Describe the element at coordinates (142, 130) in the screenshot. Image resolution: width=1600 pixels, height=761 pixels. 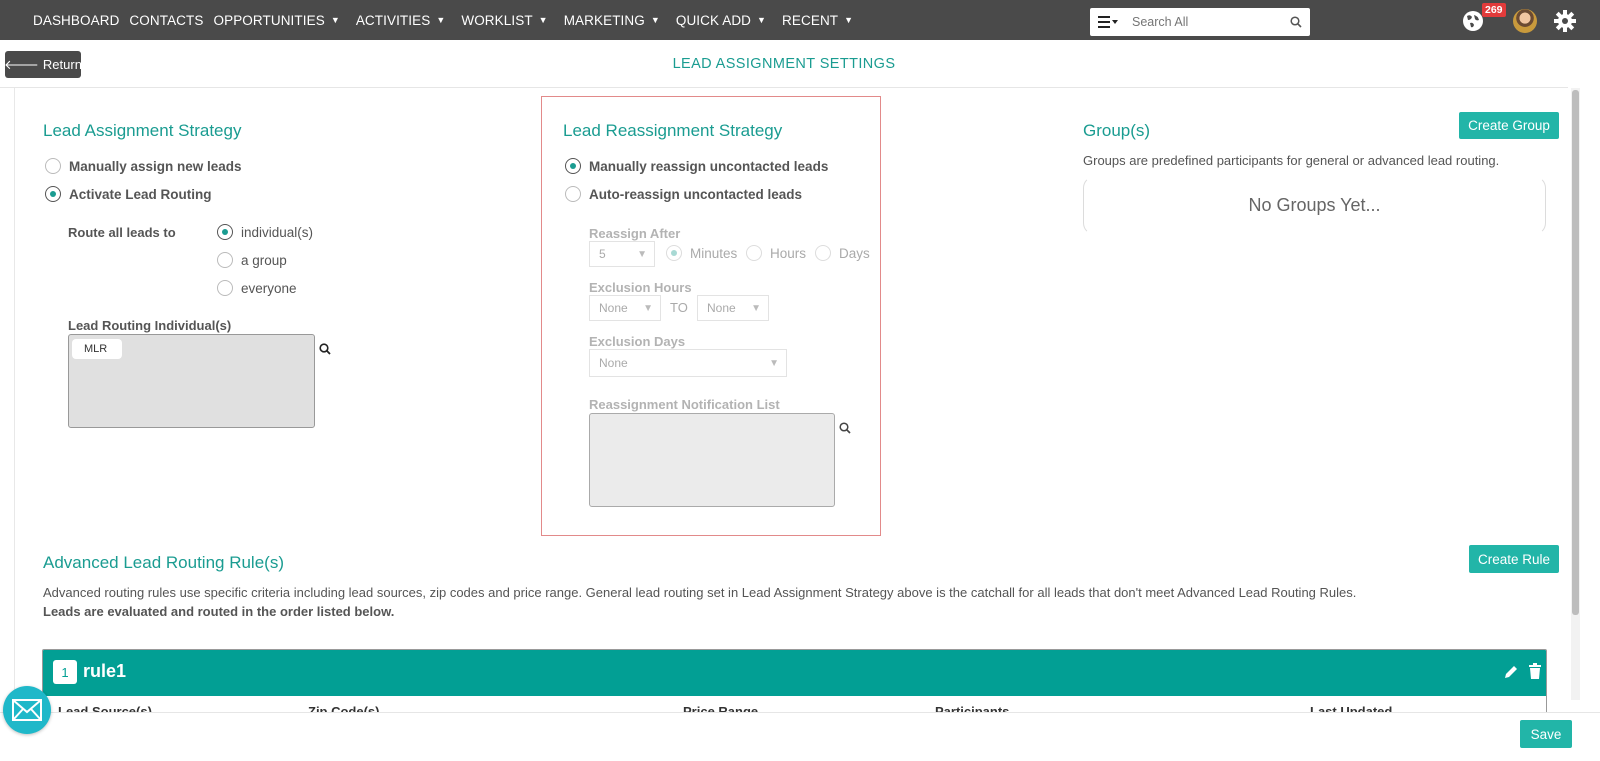
I see `lead-assignment-heading: Lead Assignment Strategy` at that location.